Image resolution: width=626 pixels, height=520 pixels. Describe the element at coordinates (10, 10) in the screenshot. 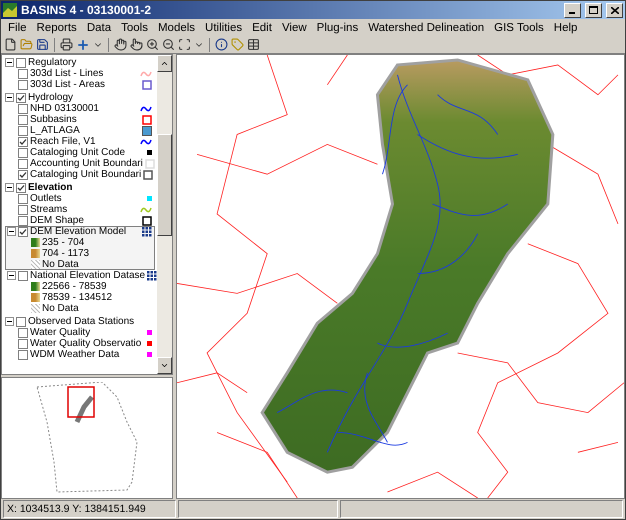

I see `app-logo-icon` at that location.